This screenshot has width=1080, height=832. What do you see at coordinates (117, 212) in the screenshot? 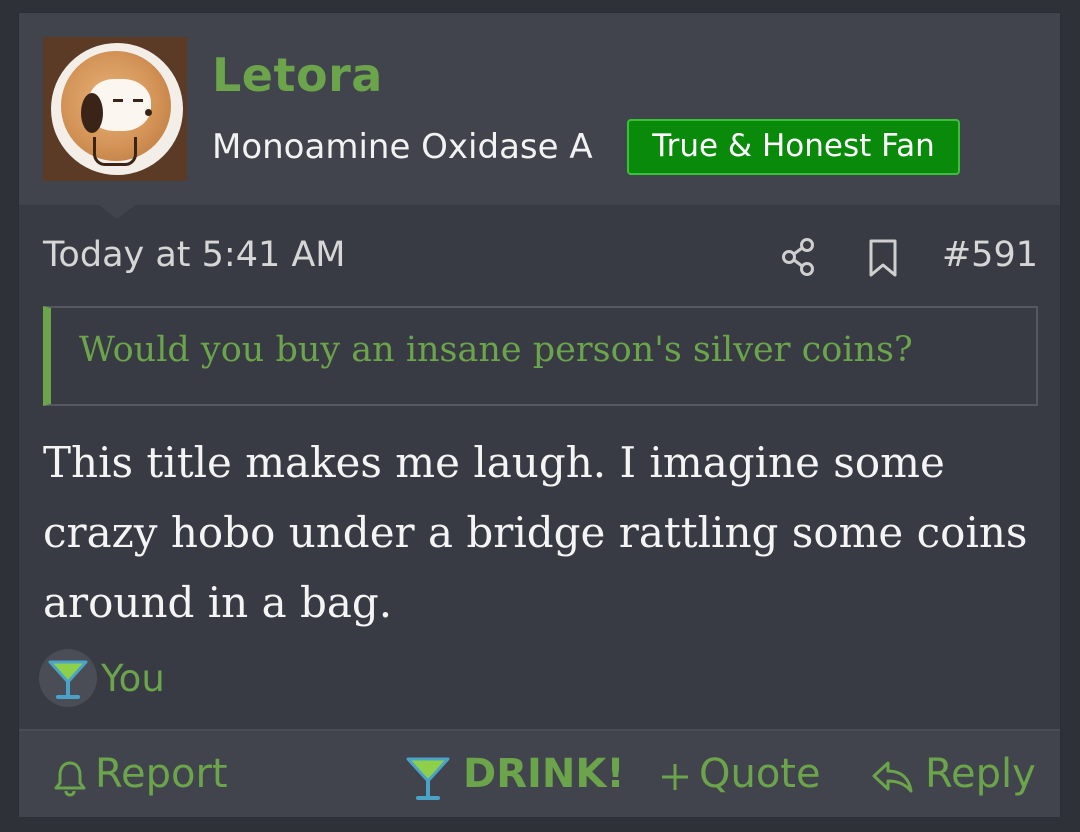
I see `header-pointer` at bounding box center [117, 212].